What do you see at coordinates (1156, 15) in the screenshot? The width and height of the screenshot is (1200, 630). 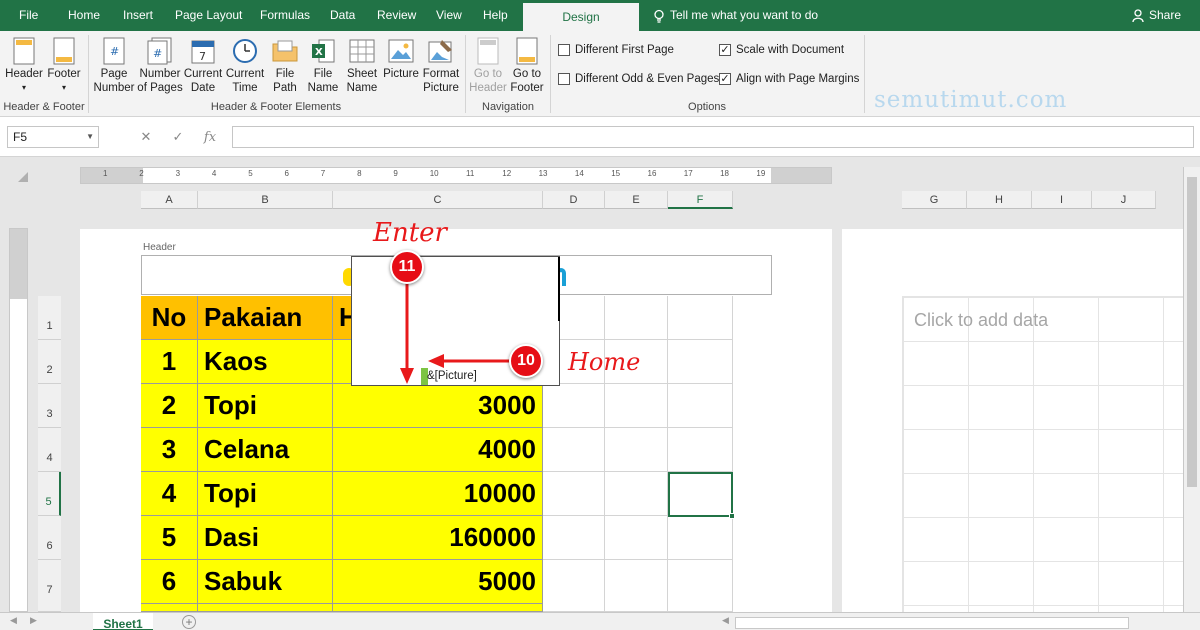 I see `share-button: Share` at bounding box center [1156, 15].